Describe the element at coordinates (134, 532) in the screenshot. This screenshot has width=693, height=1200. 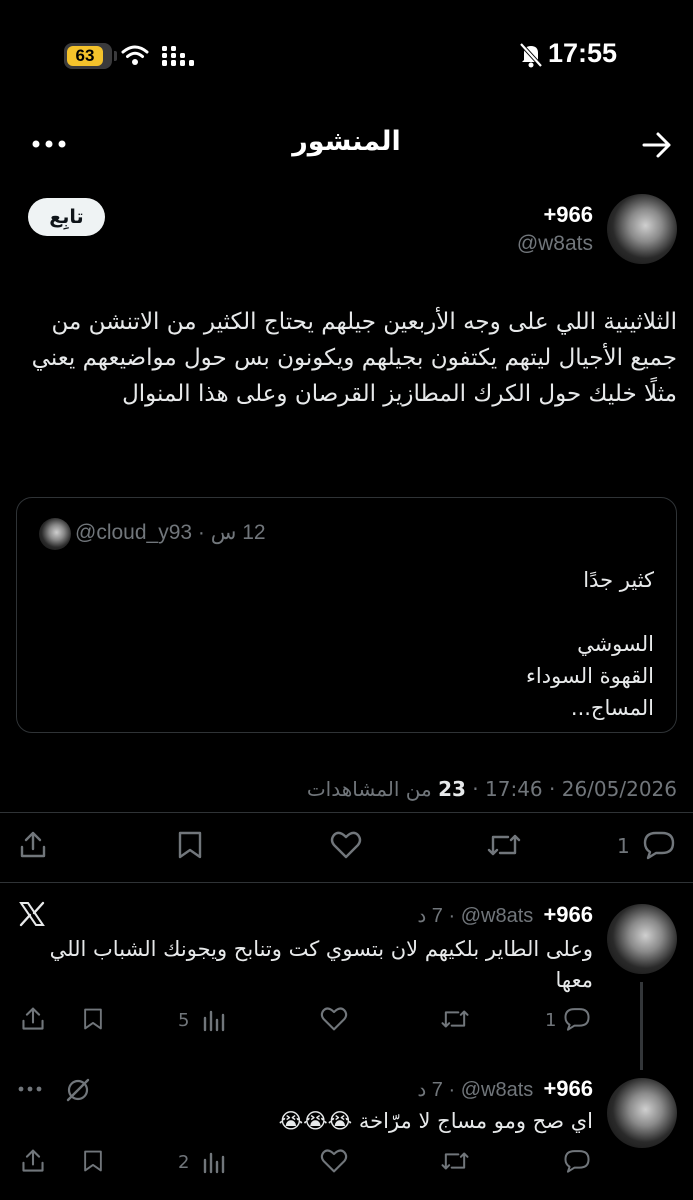
I see `quoted-author-handle: @cloud_y93` at that location.